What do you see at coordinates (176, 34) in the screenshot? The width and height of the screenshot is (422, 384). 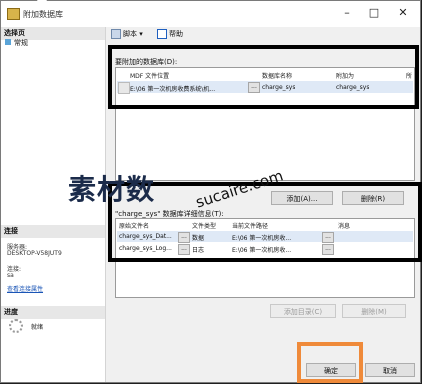 I see `help-label: 帮助` at bounding box center [176, 34].